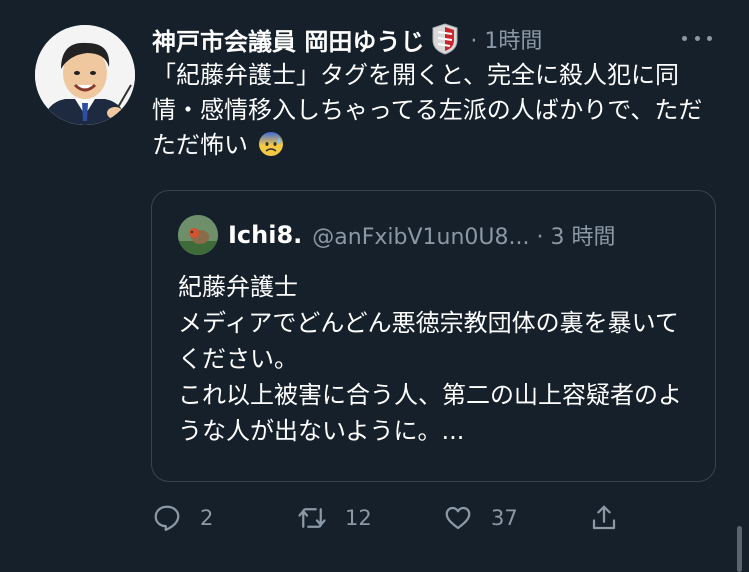 Image resolution: width=749 pixels, height=572 pixels. Describe the element at coordinates (288, 39) in the screenshot. I see `author-name: 神戸市会議員 岡田ゆうじ` at that location.